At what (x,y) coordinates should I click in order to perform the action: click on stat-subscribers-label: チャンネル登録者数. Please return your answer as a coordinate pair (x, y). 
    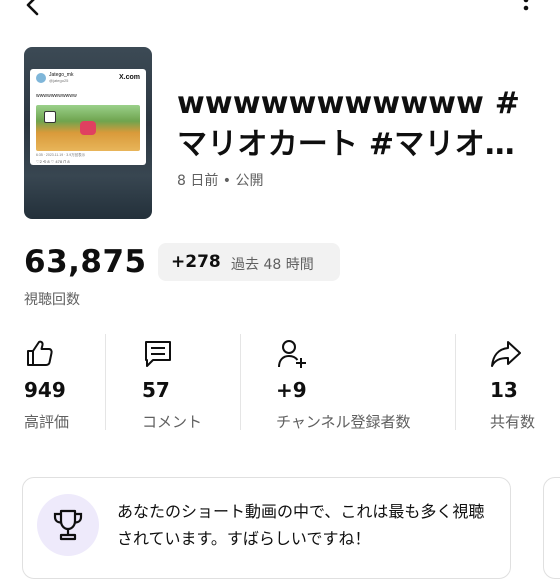
    Looking at the image, I should click on (343, 422).